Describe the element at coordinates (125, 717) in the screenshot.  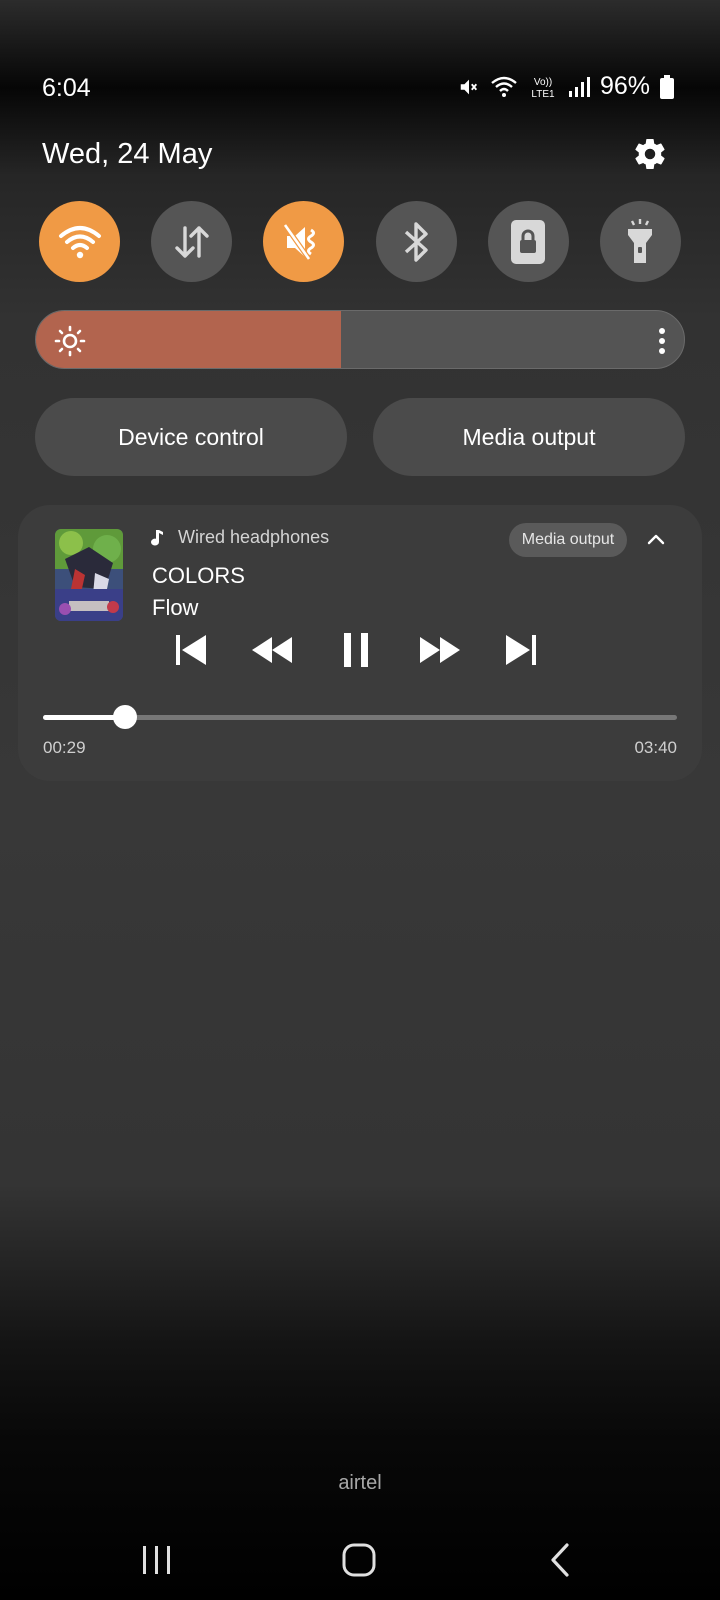
I see `seek-thumb` at that location.